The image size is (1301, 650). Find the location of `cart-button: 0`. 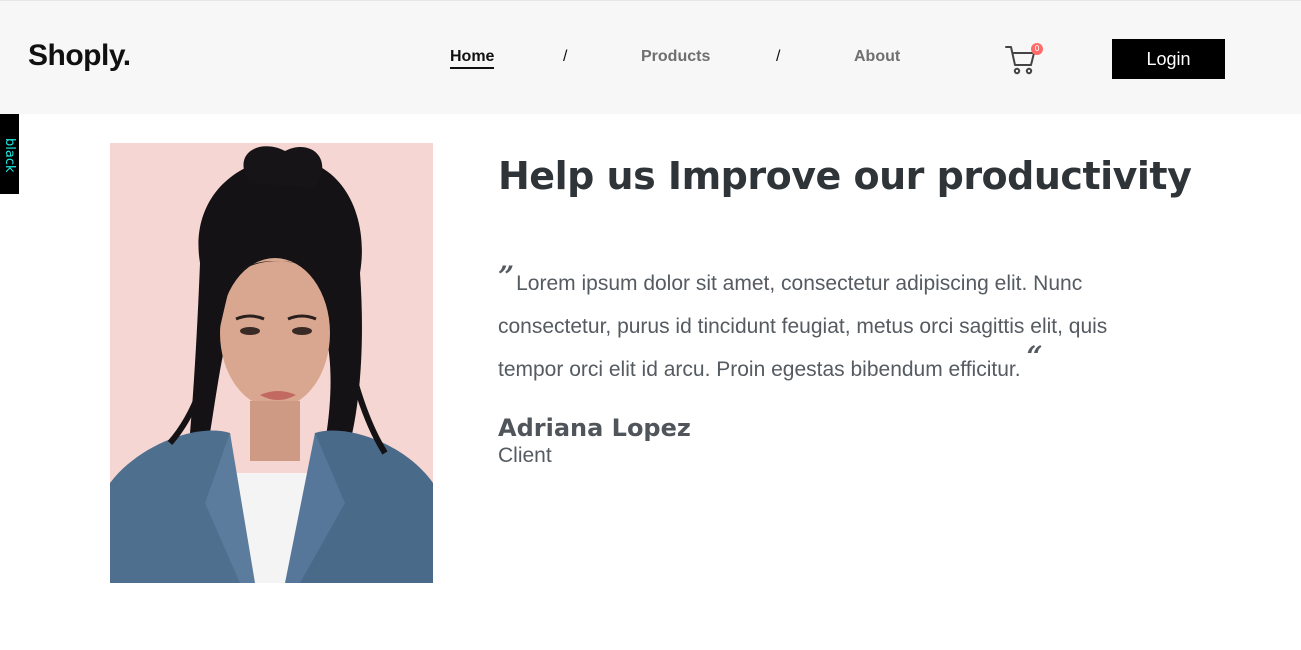

cart-button: 0 is located at coordinates (1024, 60).